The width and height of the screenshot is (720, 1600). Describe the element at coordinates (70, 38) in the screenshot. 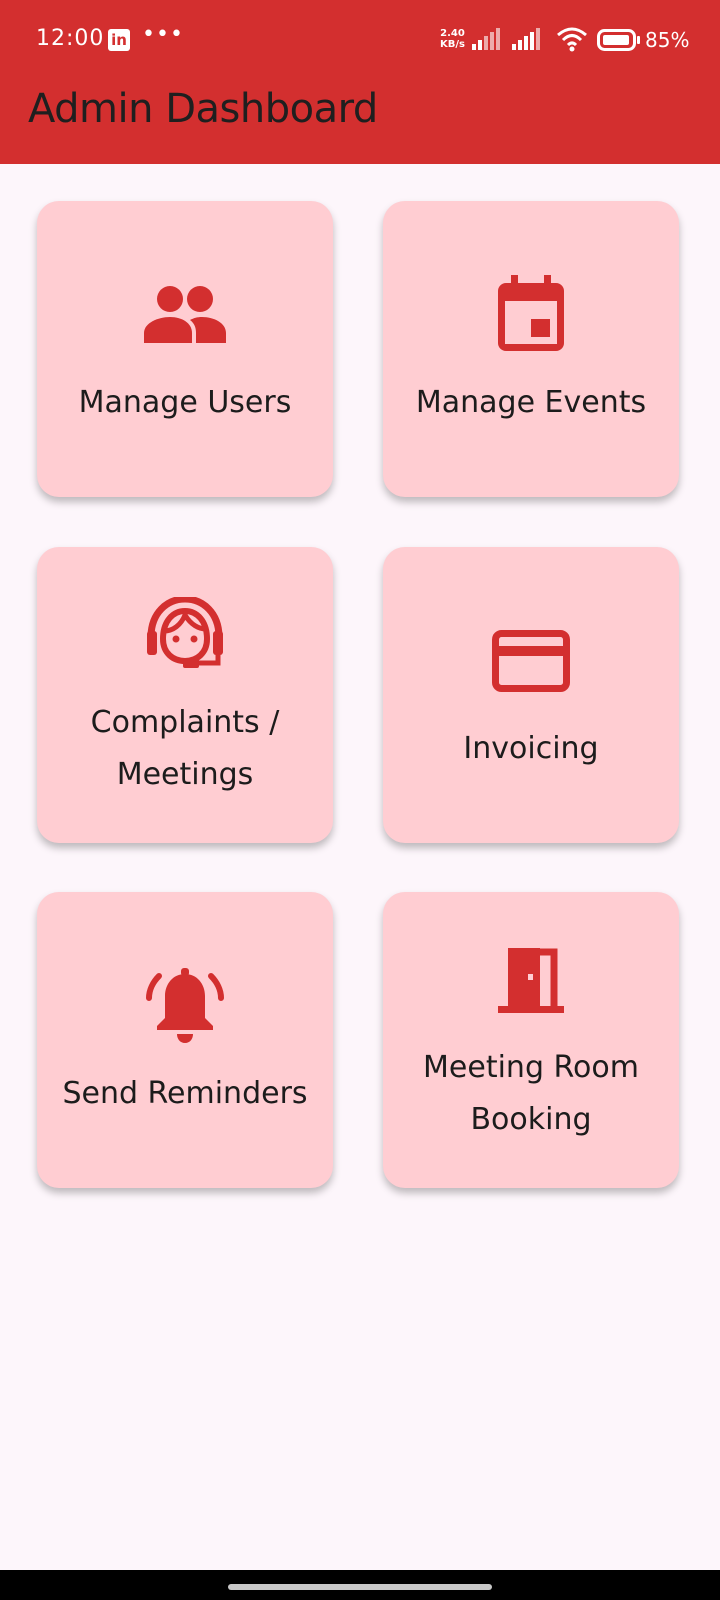

I see `status-time: 12:00` at that location.